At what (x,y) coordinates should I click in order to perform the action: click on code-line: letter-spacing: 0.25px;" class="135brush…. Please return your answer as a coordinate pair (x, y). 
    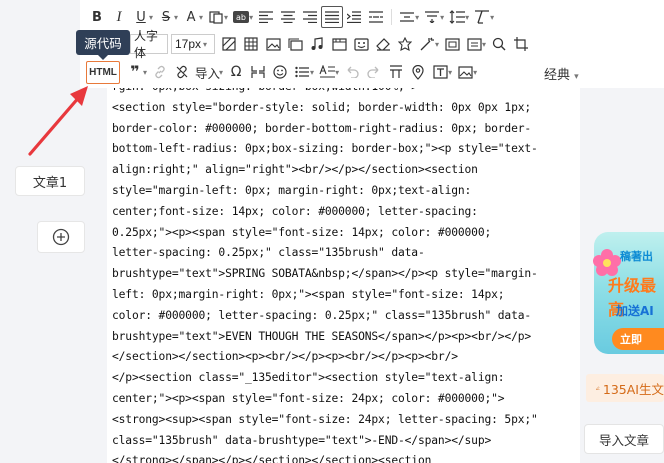
    Looking at the image, I should click on (268, 253).